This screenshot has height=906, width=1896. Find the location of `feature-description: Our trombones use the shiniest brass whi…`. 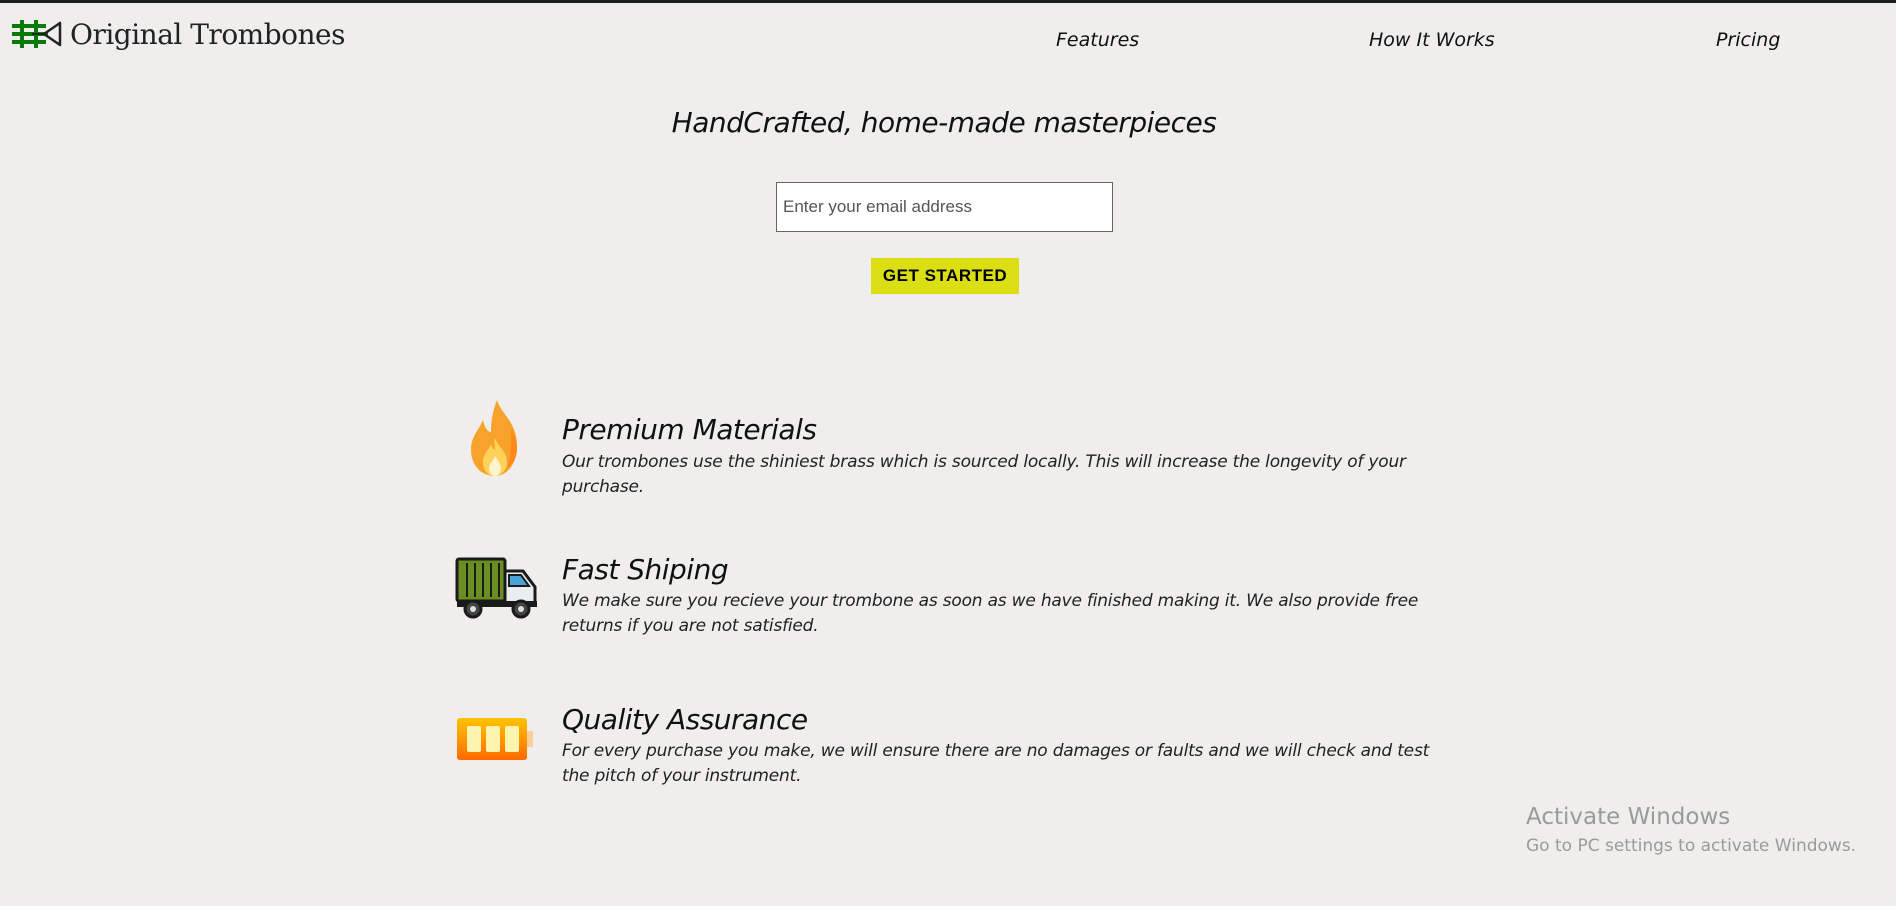

feature-description: Our trombones use the shiniest brass whi… is located at coordinates (984, 474).